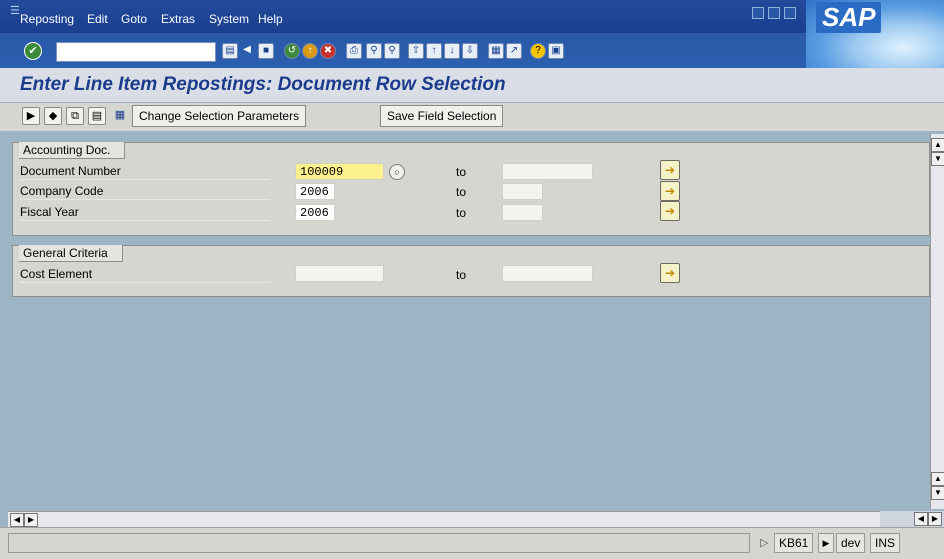 The image size is (944, 559). What do you see at coordinates (145, 191) in the screenshot?
I see `company-code-label: Company Code` at bounding box center [145, 191].